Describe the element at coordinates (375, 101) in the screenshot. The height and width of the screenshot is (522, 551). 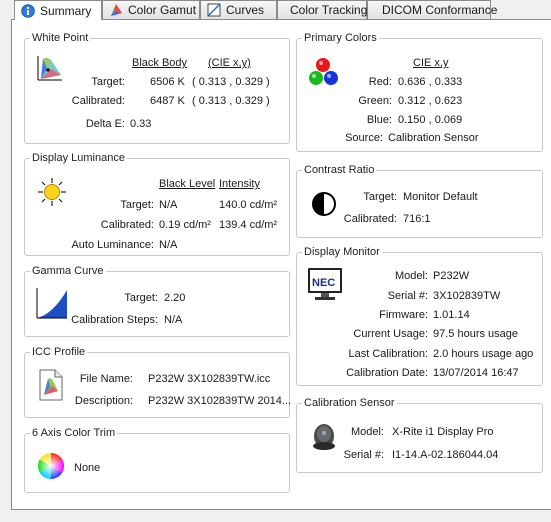
I see `green-label: Green:` at that location.